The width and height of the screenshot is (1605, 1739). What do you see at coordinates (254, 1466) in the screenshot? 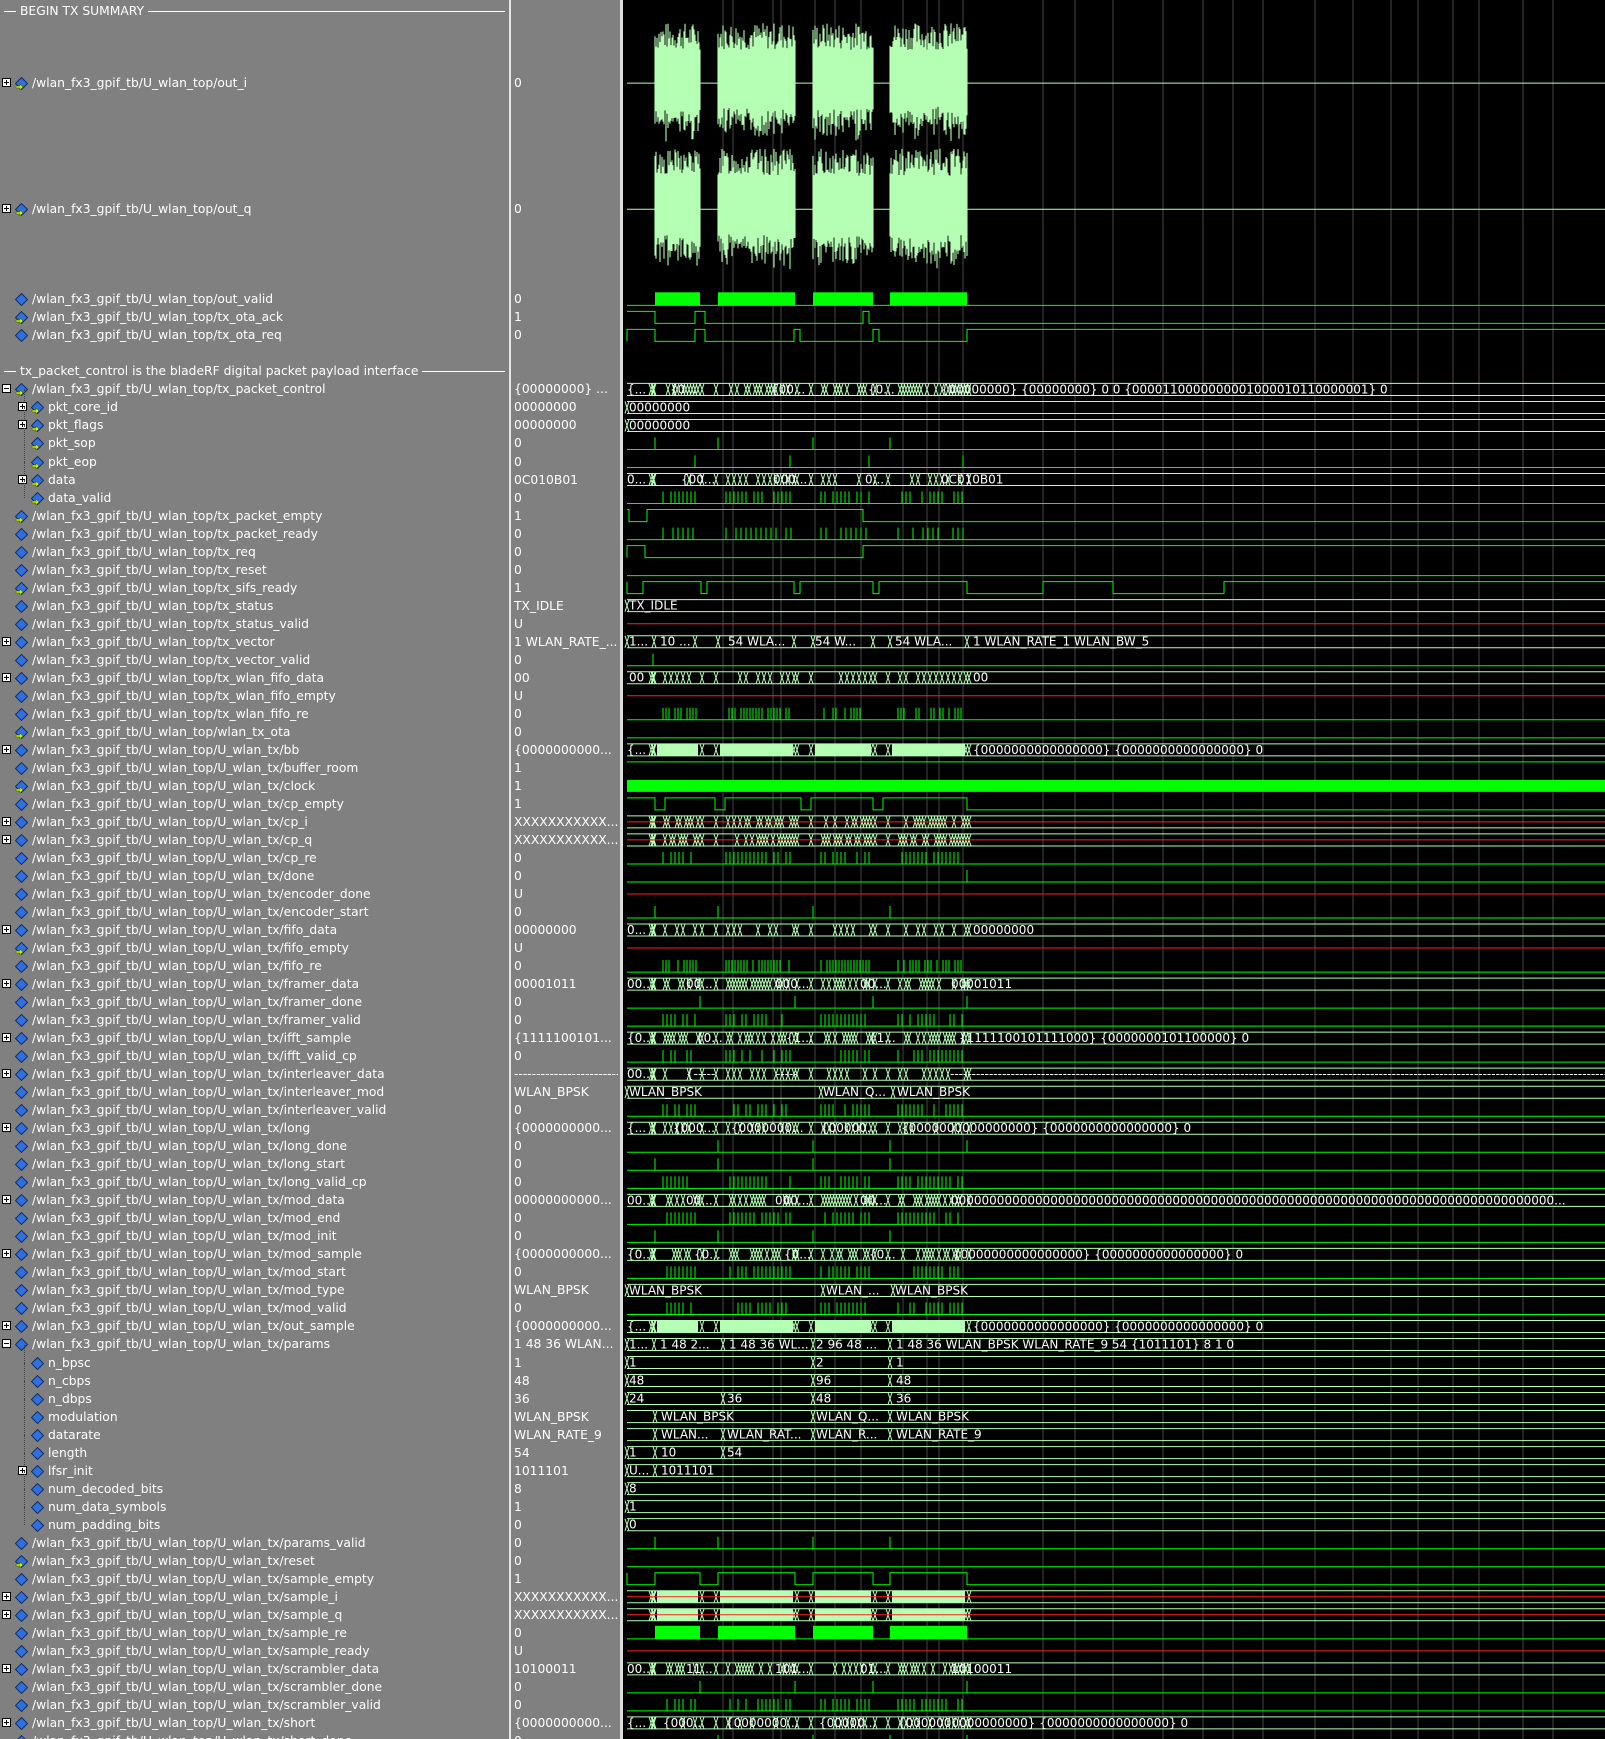
I see `signal-row: lfsr_init` at bounding box center [254, 1466].